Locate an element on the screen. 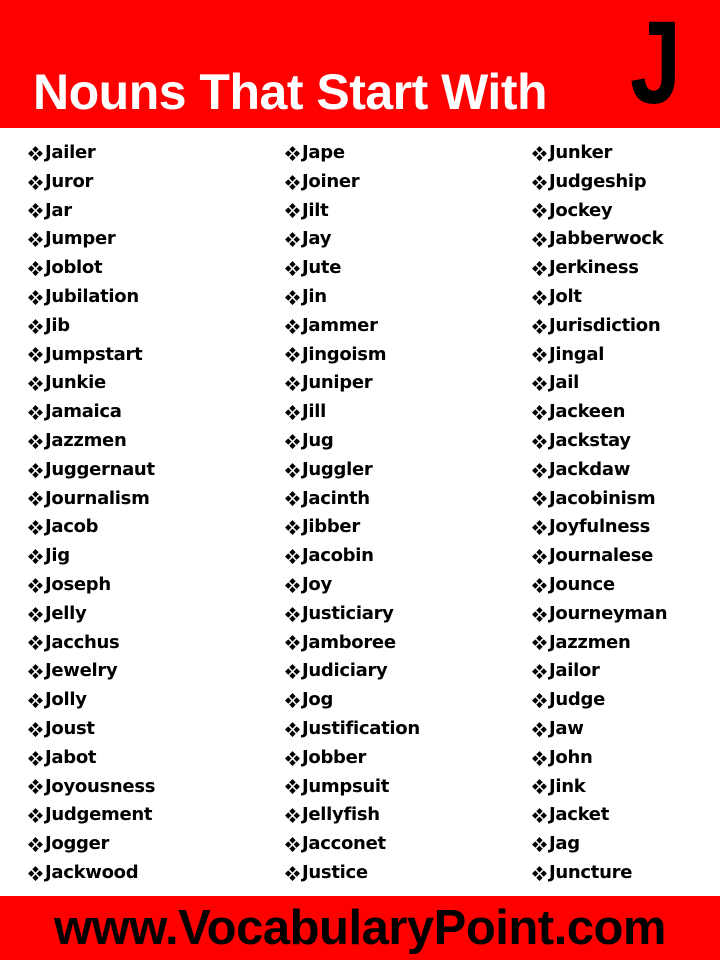 This screenshot has height=960, width=720. list-item: Jug is located at coordinates (352, 441).